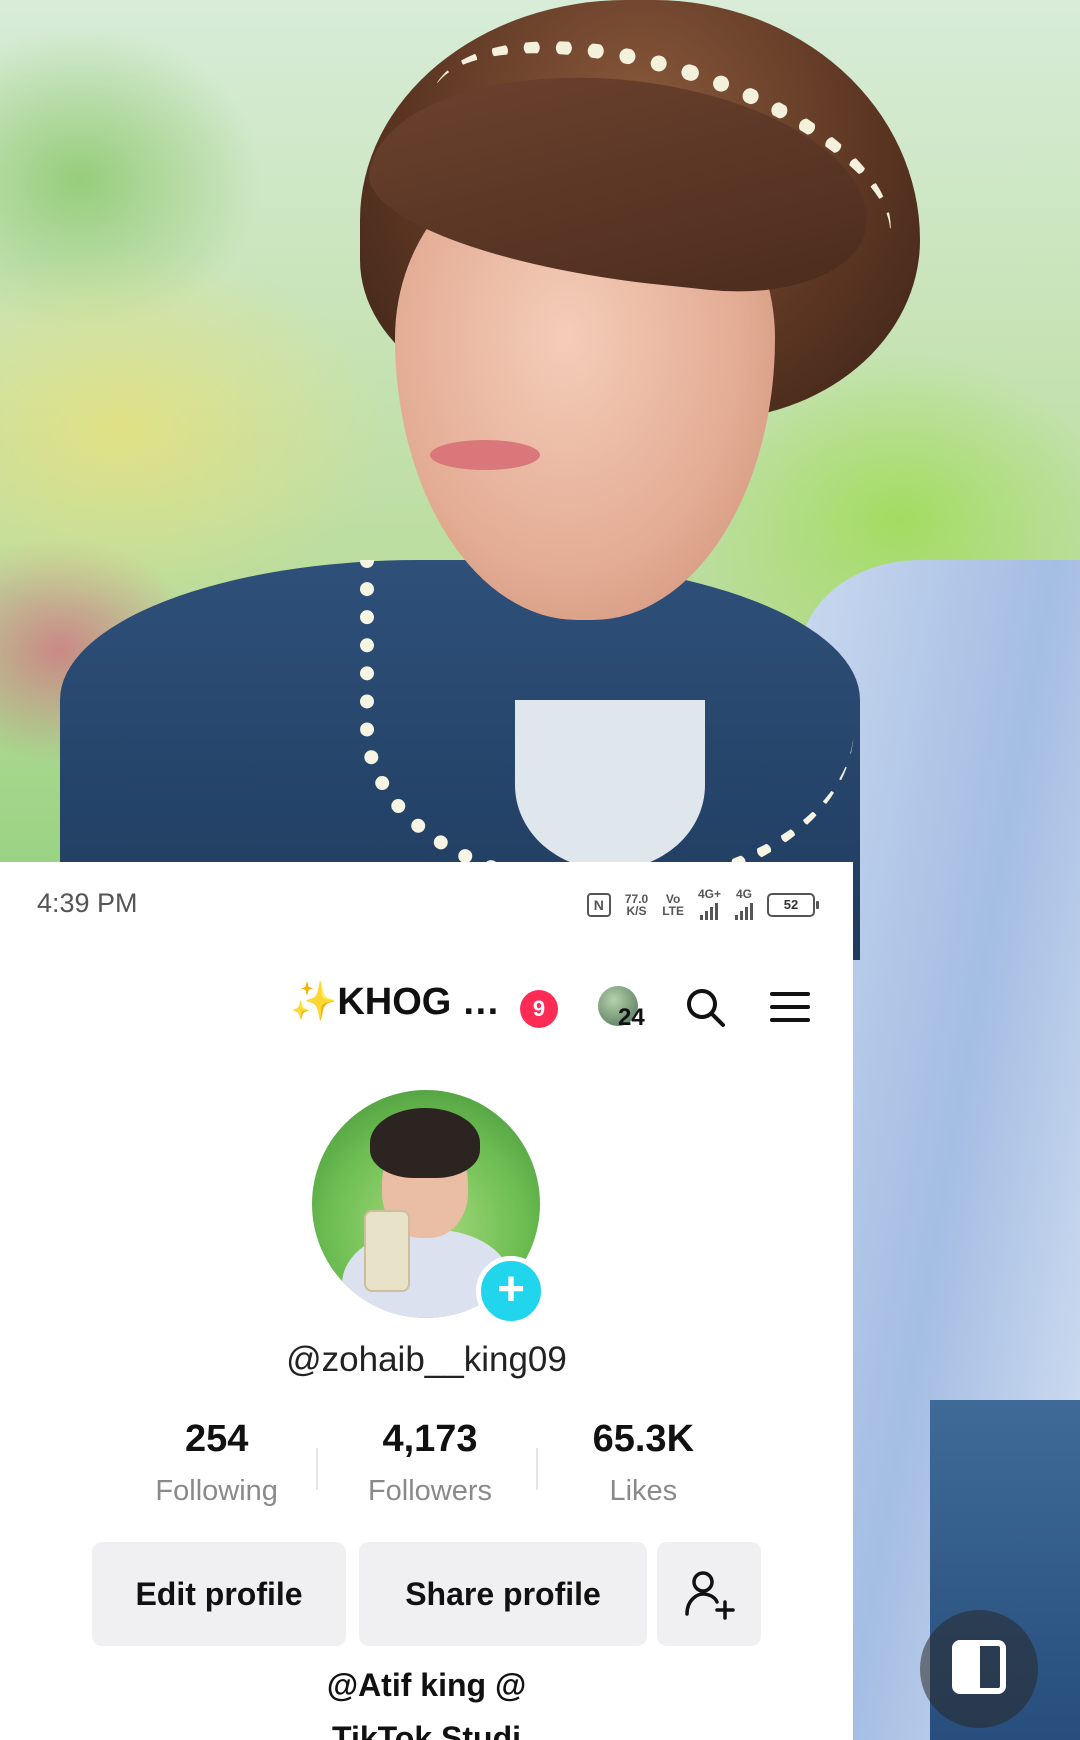 The image size is (1080, 1740). Describe the element at coordinates (430, 1439) in the screenshot. I see `stat-value: 4,173` at that location.